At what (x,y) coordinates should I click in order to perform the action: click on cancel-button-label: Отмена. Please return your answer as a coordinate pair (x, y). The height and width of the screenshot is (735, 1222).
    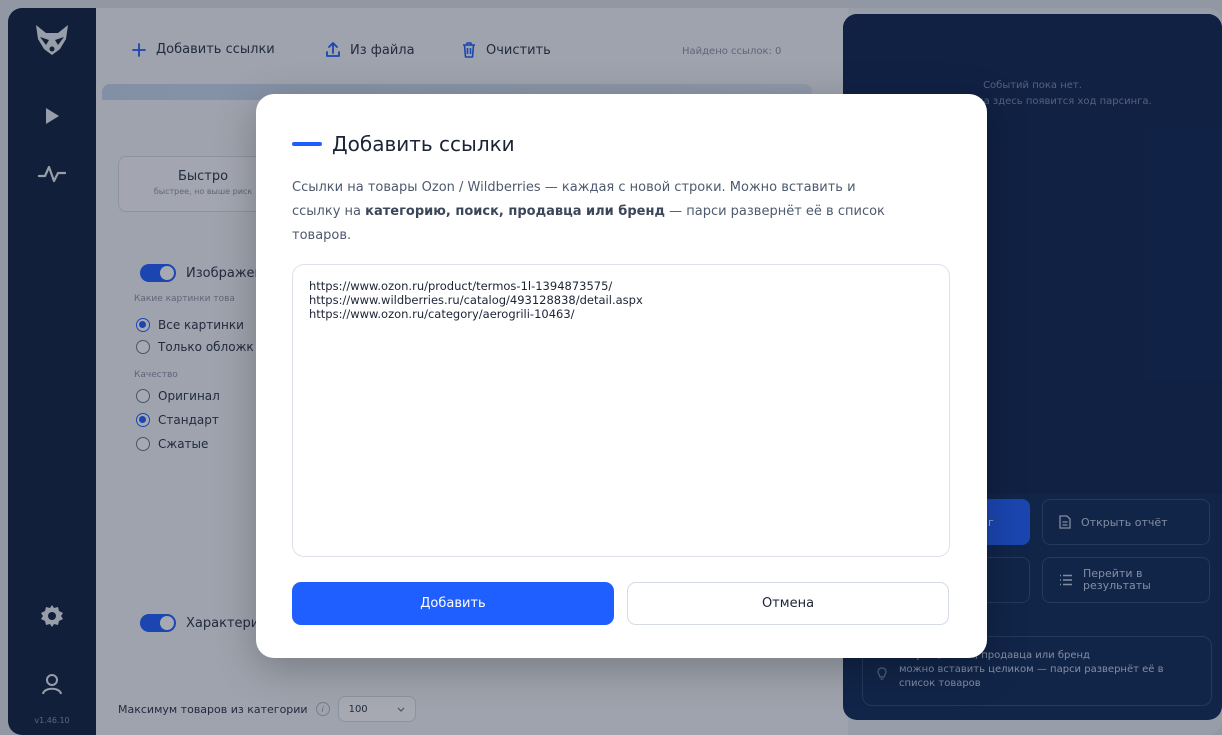
    Looking at the image, I should click on (788, 603).